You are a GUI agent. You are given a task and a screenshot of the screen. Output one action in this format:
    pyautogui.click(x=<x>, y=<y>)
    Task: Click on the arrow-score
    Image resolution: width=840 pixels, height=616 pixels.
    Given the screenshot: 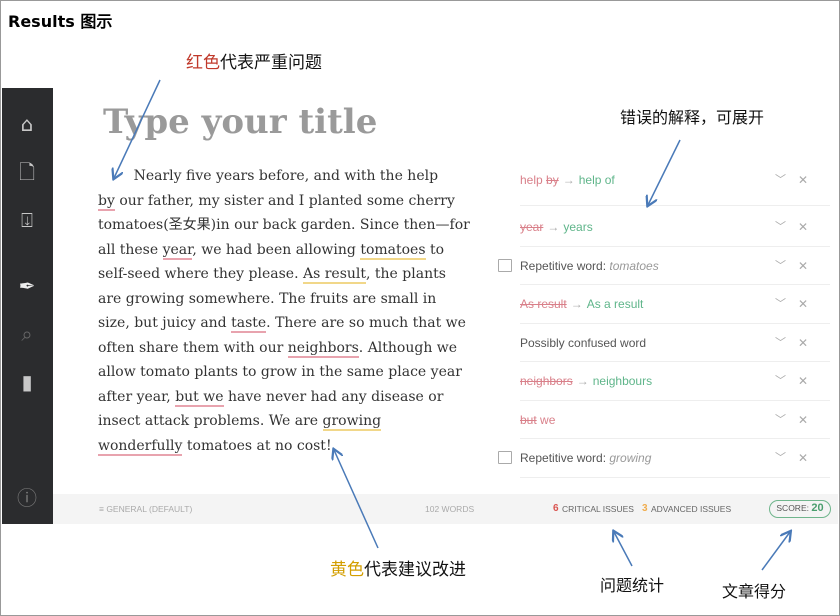 What is the action you would take?
    pyautogui.click(x=775, y=551)
    